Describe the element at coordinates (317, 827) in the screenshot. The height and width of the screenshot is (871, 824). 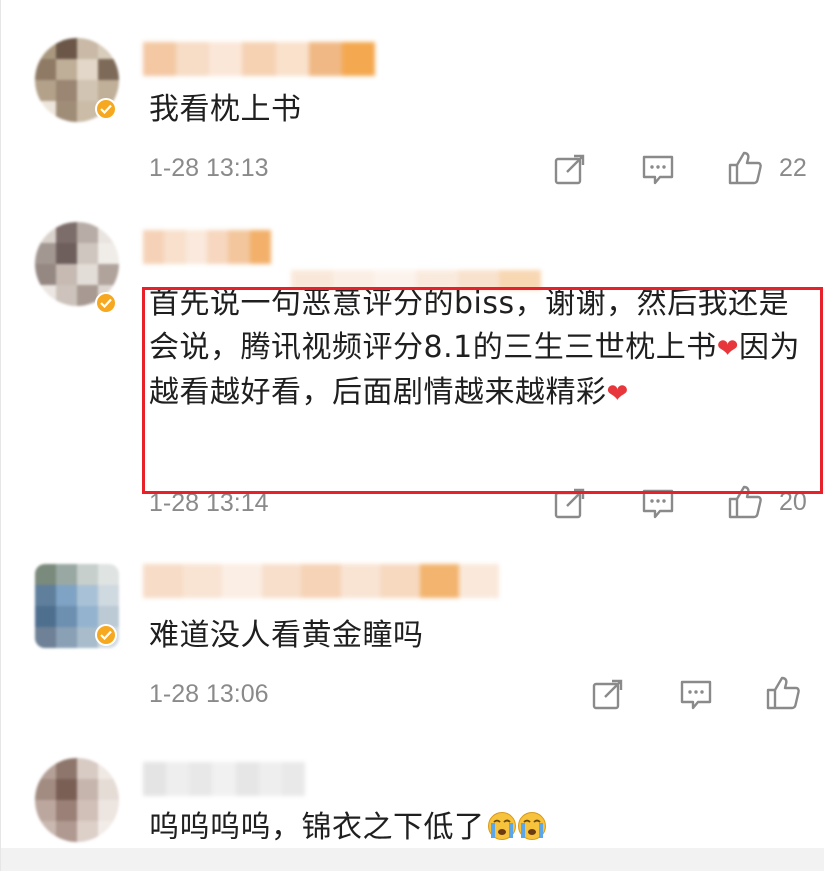
I see `comment-text-main: 呜呜呜呜，锦衣之下低了` at that location.